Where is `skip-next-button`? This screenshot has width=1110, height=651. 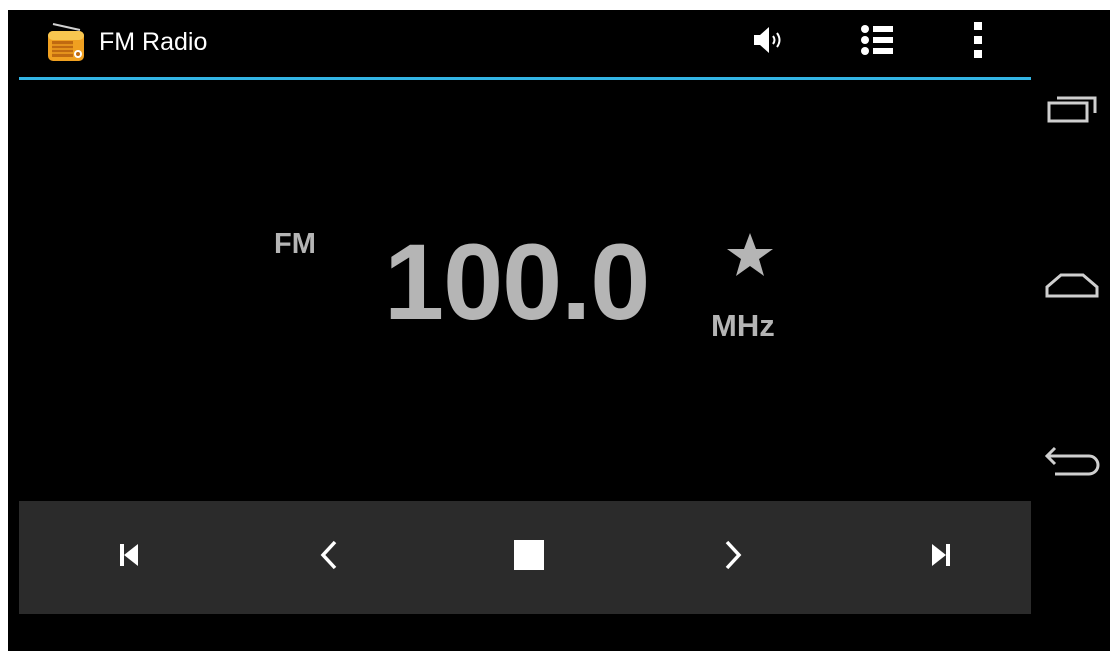
skip-next-button is located at coordinates (941, 557).